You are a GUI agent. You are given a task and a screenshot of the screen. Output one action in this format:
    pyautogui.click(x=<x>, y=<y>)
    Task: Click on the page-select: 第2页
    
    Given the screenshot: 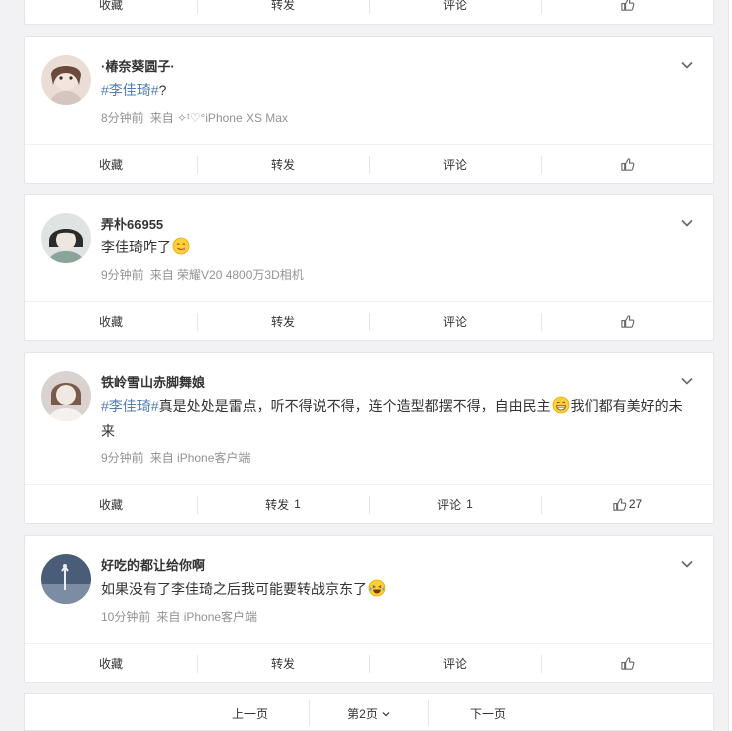 What is the action you would take?
    pyautogui.click(x=369, y=712)
    